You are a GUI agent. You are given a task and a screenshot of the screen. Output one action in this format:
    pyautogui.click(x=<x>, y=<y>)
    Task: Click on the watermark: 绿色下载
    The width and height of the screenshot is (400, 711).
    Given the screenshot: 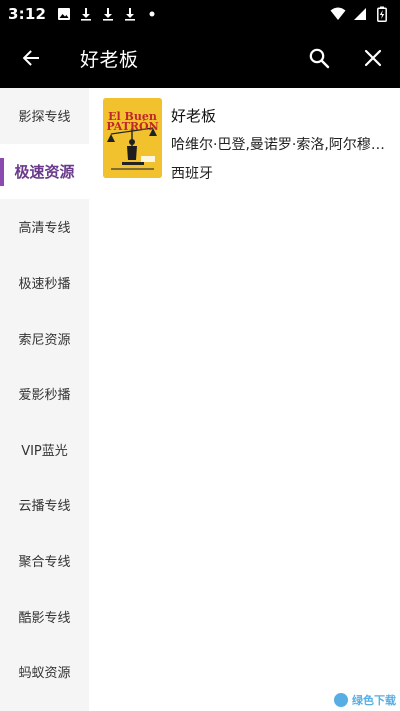 What is the action you would take?
    pyautogui.click(x=364, y=700)
    